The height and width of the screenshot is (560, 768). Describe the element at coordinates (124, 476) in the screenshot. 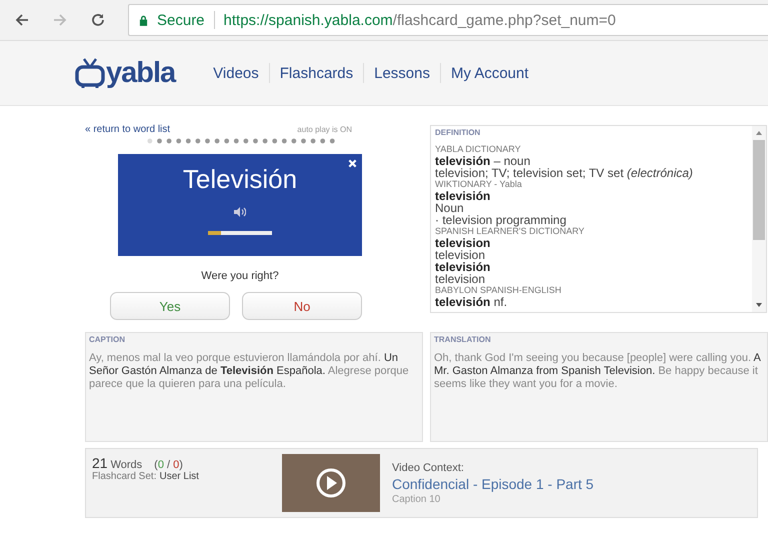

I see `set-label: Flashcard Set:` at that location.